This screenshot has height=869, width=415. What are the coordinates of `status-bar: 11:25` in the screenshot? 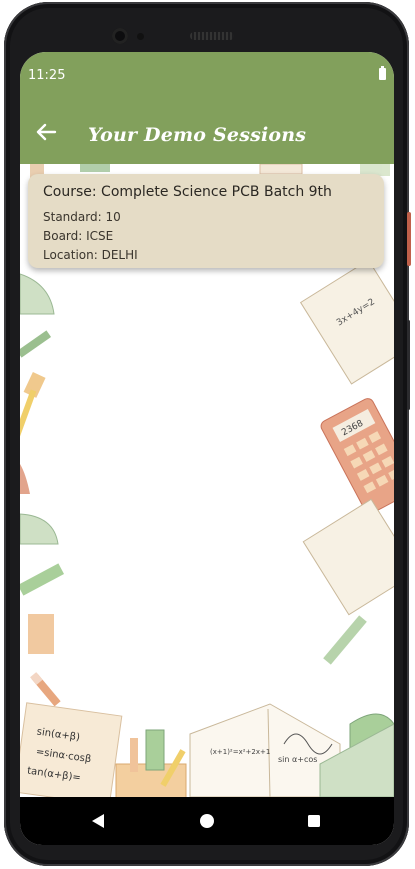 It's located at (207, 76).